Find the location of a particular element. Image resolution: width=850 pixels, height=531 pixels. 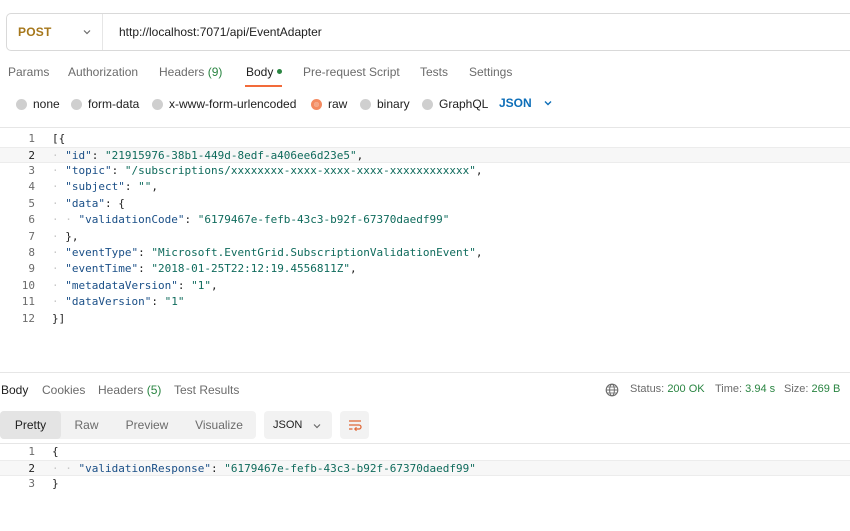

status-value: 200 OK is located at coordinates (686, 389).